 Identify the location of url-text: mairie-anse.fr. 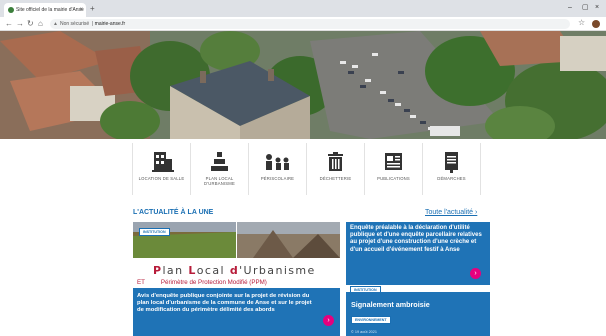
(110, 24).